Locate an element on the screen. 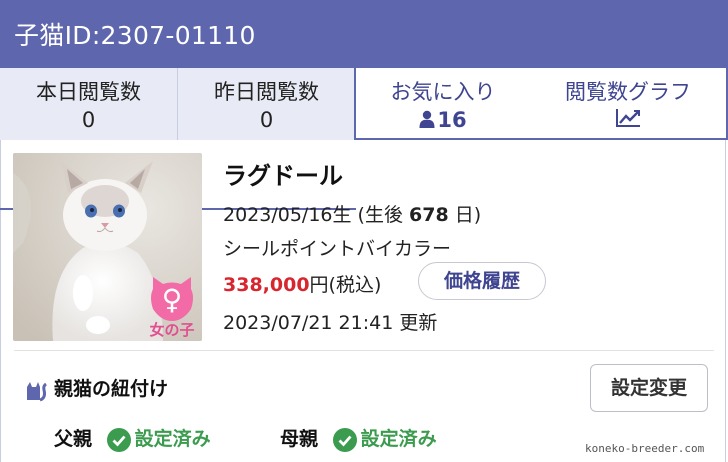 This screenshot has height=462, width=728. chart-line-icon is located at coordinates (628, 118).